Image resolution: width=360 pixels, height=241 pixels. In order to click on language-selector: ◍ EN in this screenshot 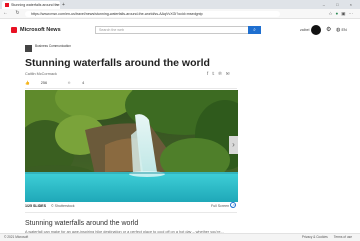, I will do `click(341, 30)`.